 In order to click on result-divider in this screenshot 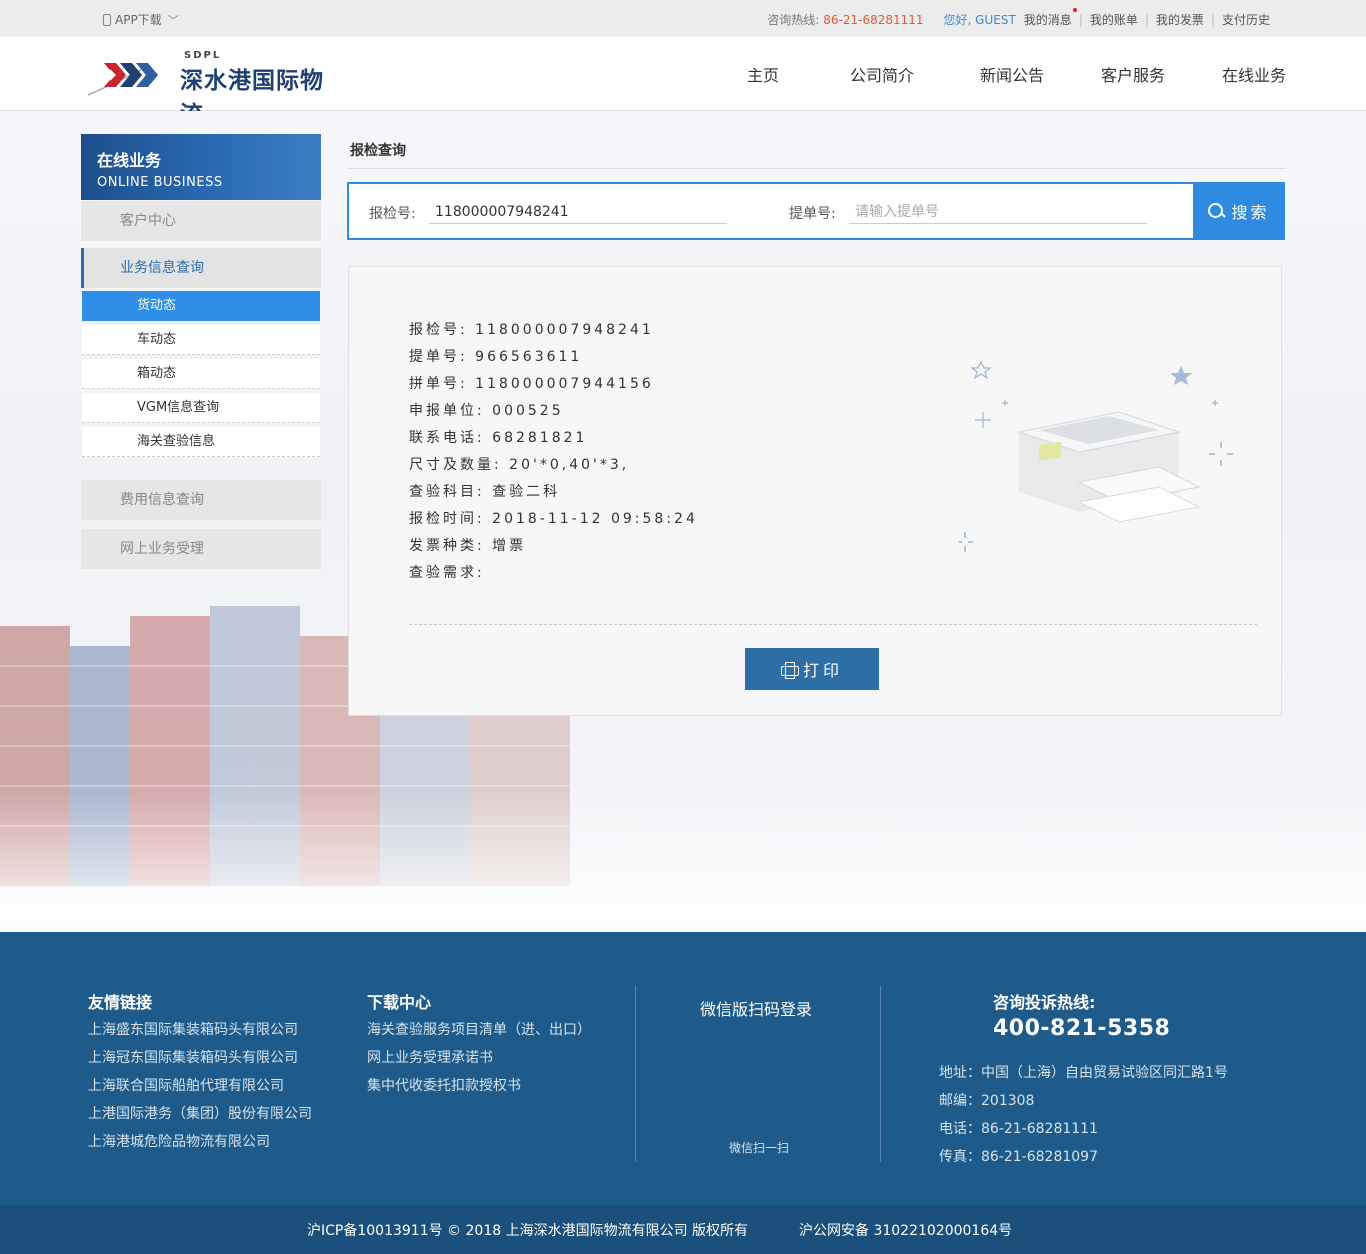, I will do `click(833, 624)`.